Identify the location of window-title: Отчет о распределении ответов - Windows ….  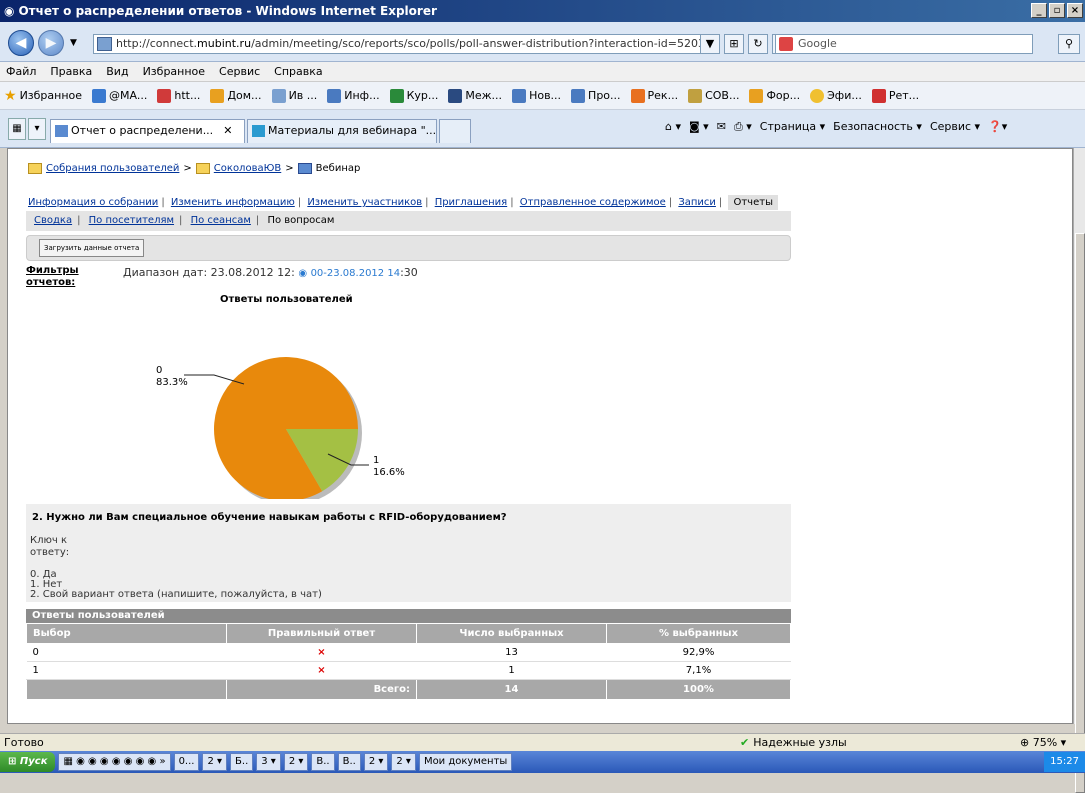
(227, 11).